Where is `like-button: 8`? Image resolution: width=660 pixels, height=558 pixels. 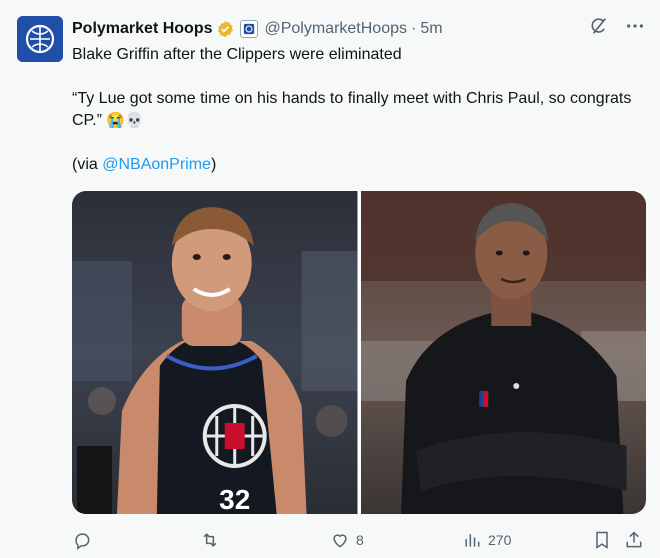 like-button: 8 is located at coordinates (347, 540).